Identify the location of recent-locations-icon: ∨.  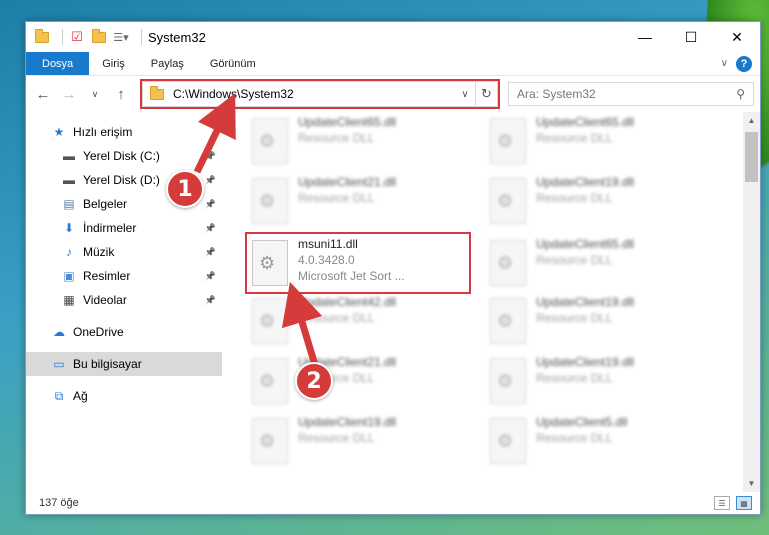
(95, 94).